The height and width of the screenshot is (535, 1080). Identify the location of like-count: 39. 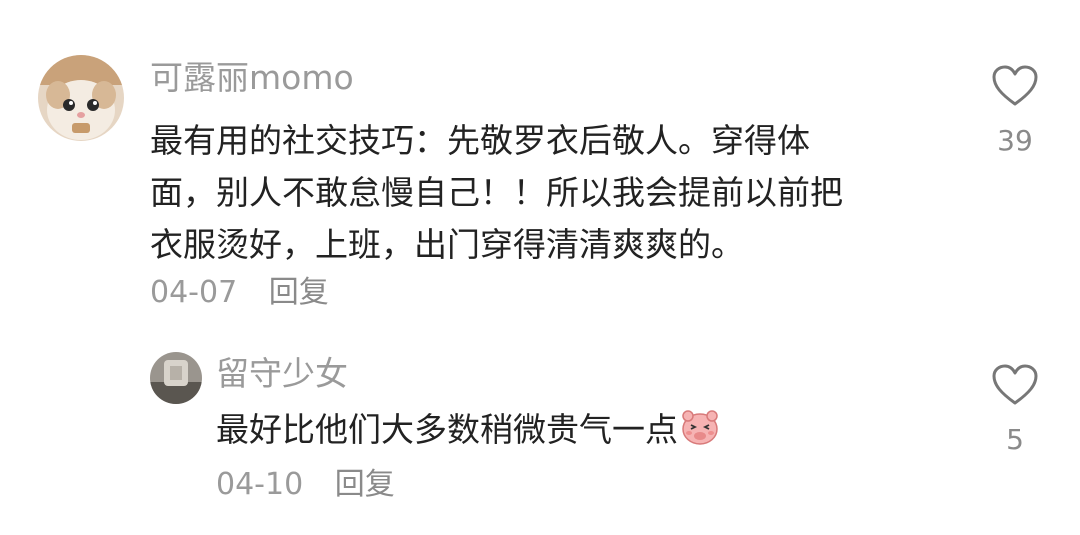
(1015, 140).